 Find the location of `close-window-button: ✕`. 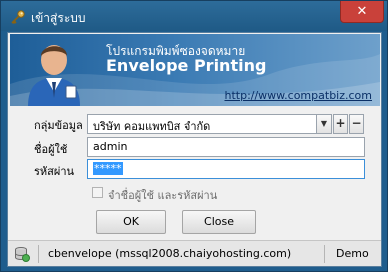

close-window-button: ✕ is located at coordinates (362, 12).